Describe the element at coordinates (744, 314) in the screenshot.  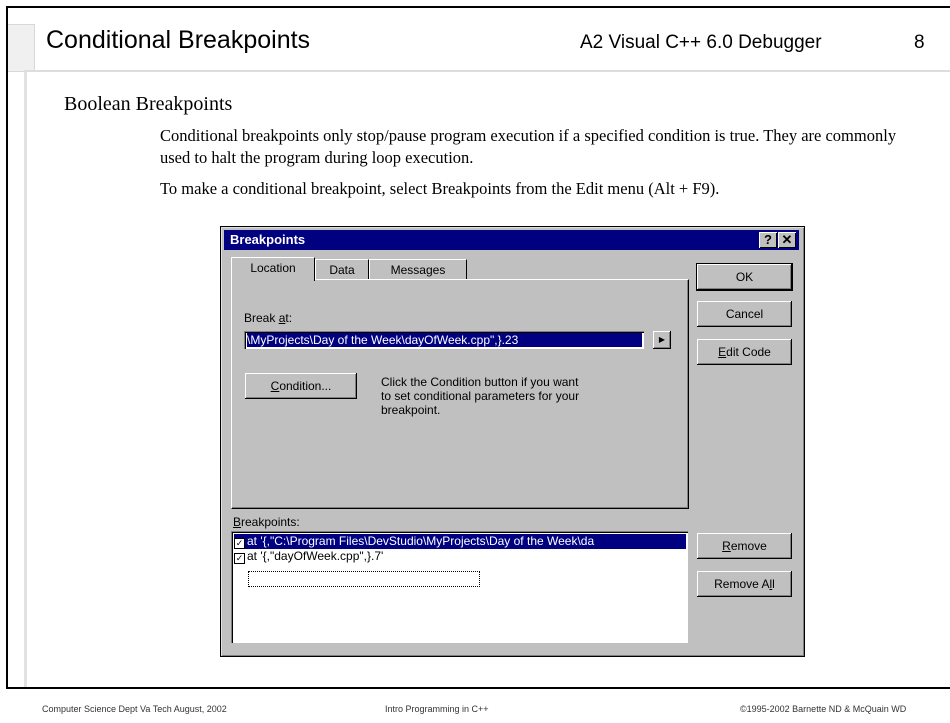
I see `cancel-button: Cancel` at that location.